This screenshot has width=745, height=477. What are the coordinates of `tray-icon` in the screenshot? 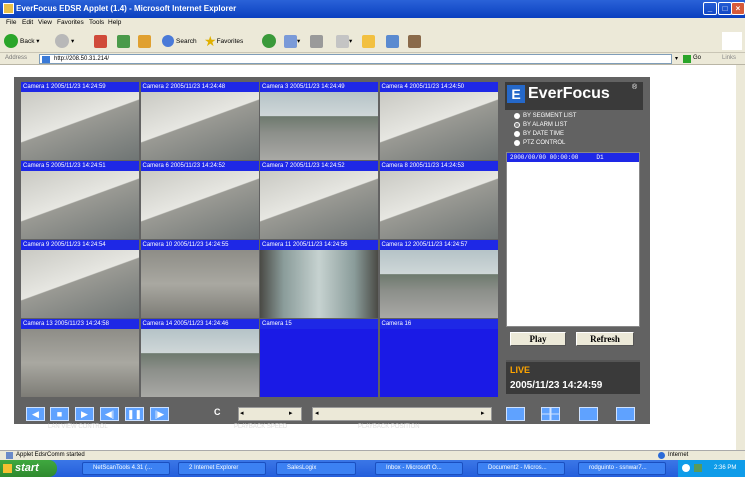 It's located at (686, 468).